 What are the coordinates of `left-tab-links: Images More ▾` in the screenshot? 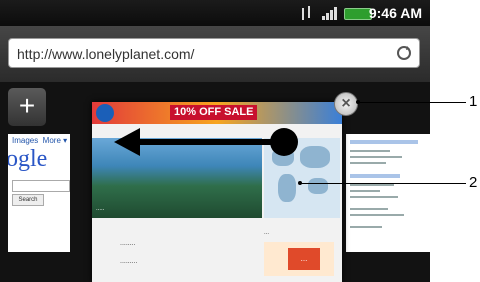 It's located at (40, 140).